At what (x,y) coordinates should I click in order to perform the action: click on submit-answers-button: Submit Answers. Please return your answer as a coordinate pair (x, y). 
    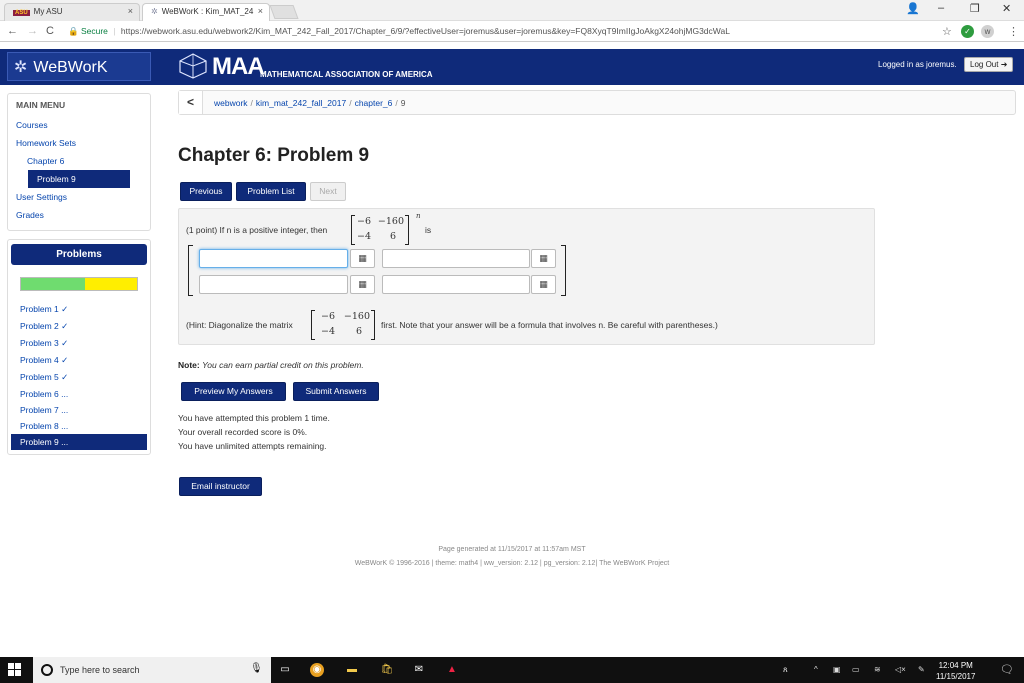
    Looking at the image, I should click on (336, 391).